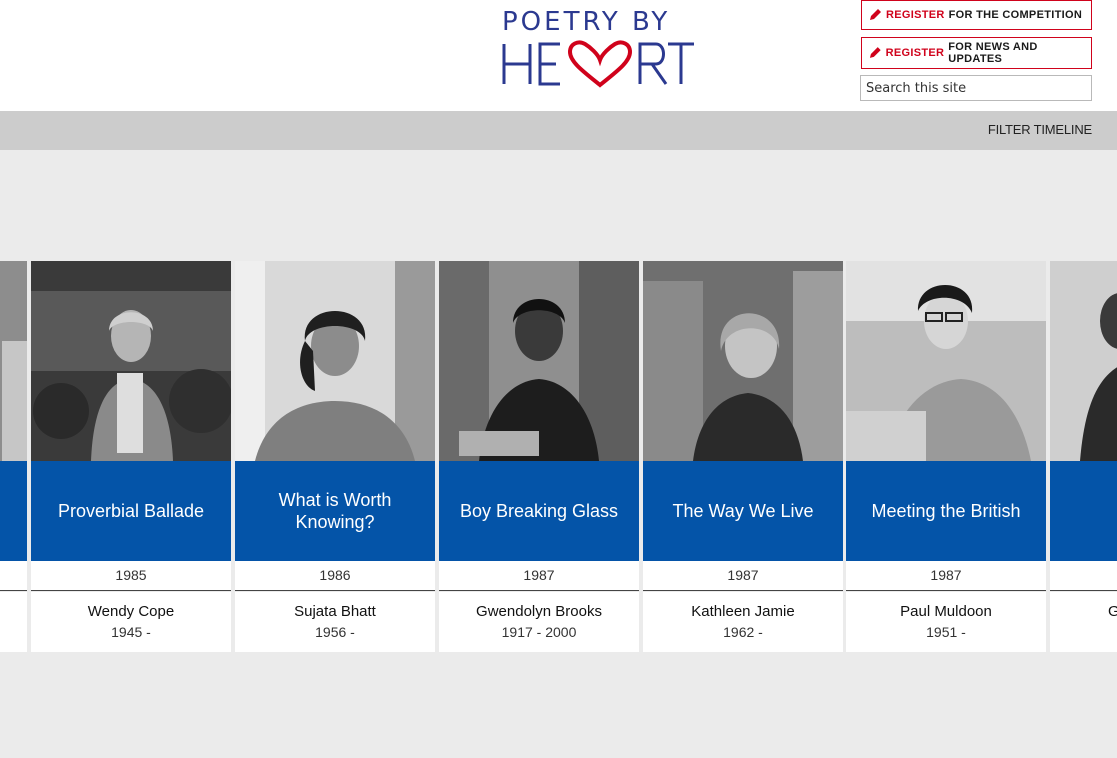 The height and width of the screenshot is (758, 1117). I want to click on poem-title: Boy Breaking Glass, so click(539, 511).